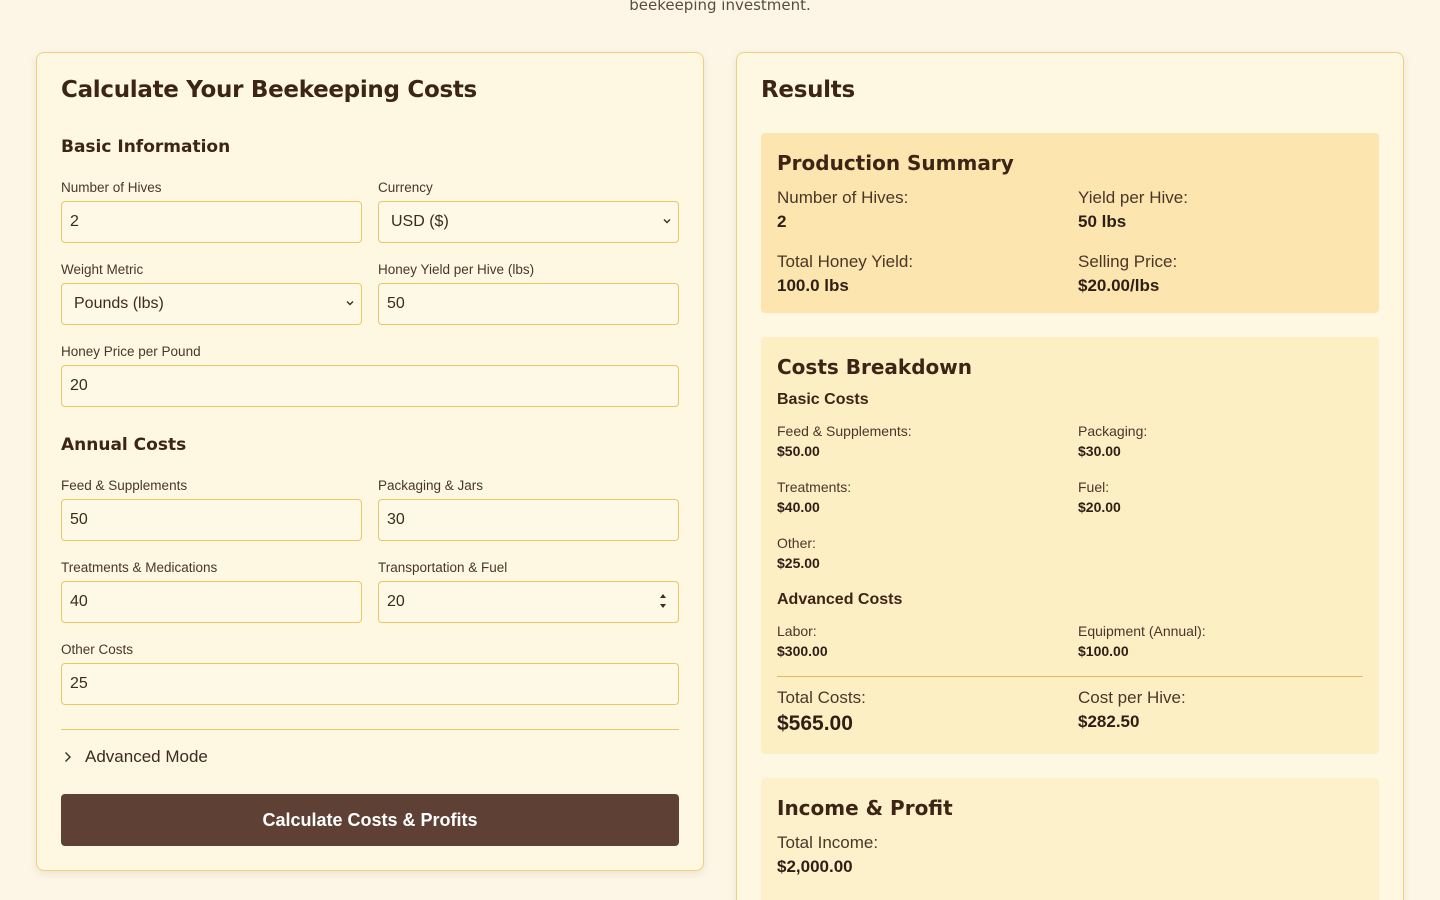 This screenshot has width=1440, height=900. I want to click on intro-text: beekeeping investment., so click(720, 7).